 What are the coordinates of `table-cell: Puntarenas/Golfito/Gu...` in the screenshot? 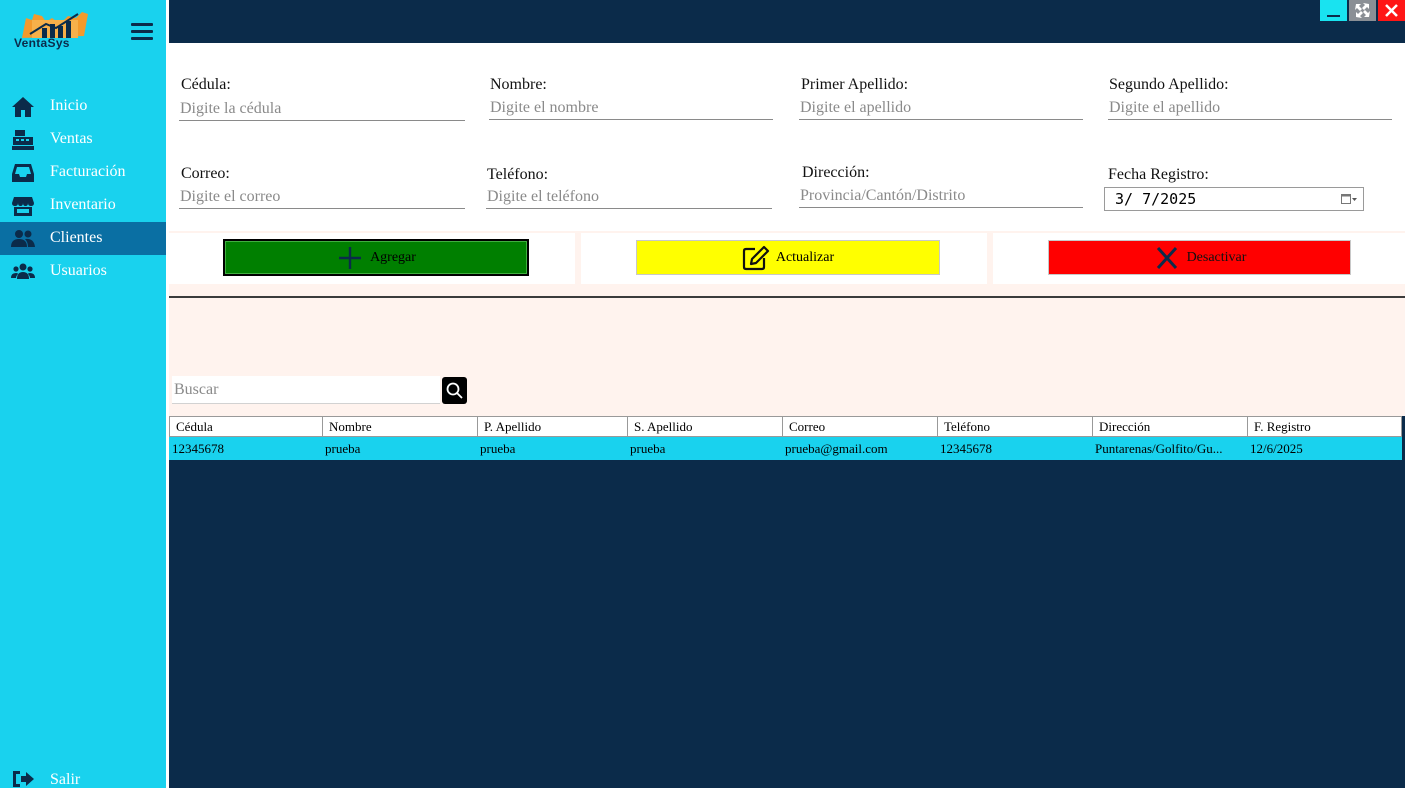 It's located at (1159, 448).